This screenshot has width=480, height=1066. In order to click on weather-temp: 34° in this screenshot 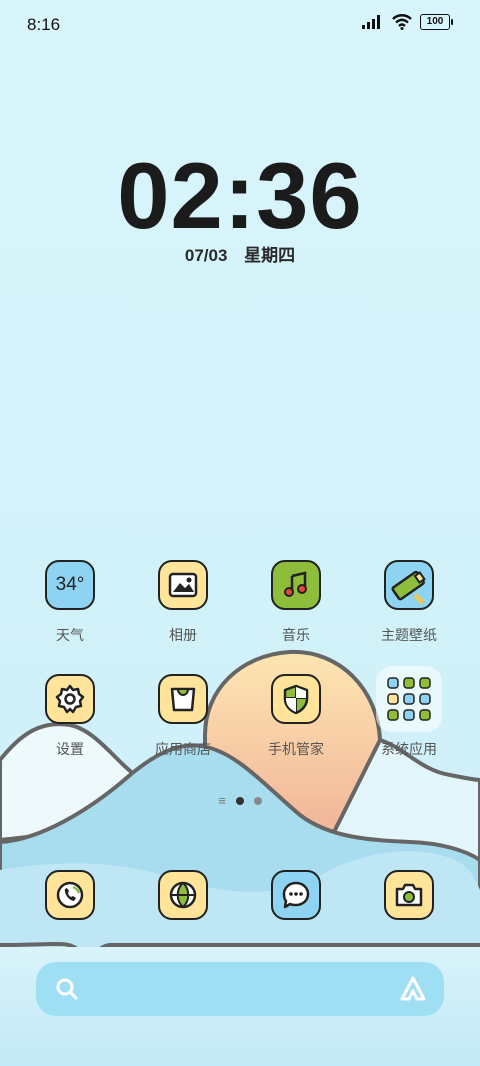, I will do `click(70, 584)`.